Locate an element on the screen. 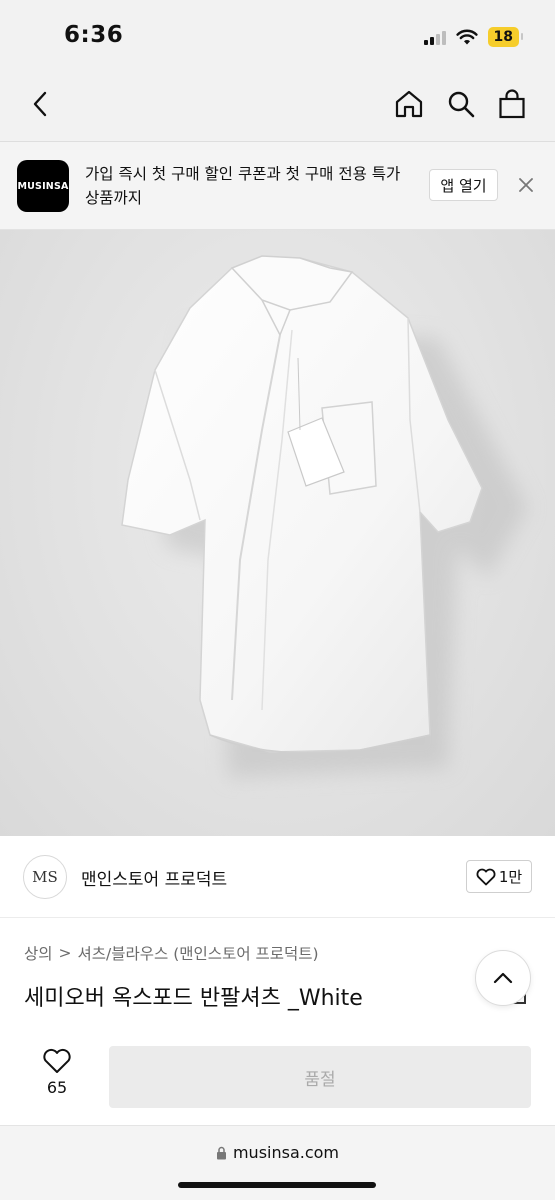  musinsa-logo: MUSINSA is located at coordinates (43, 186).